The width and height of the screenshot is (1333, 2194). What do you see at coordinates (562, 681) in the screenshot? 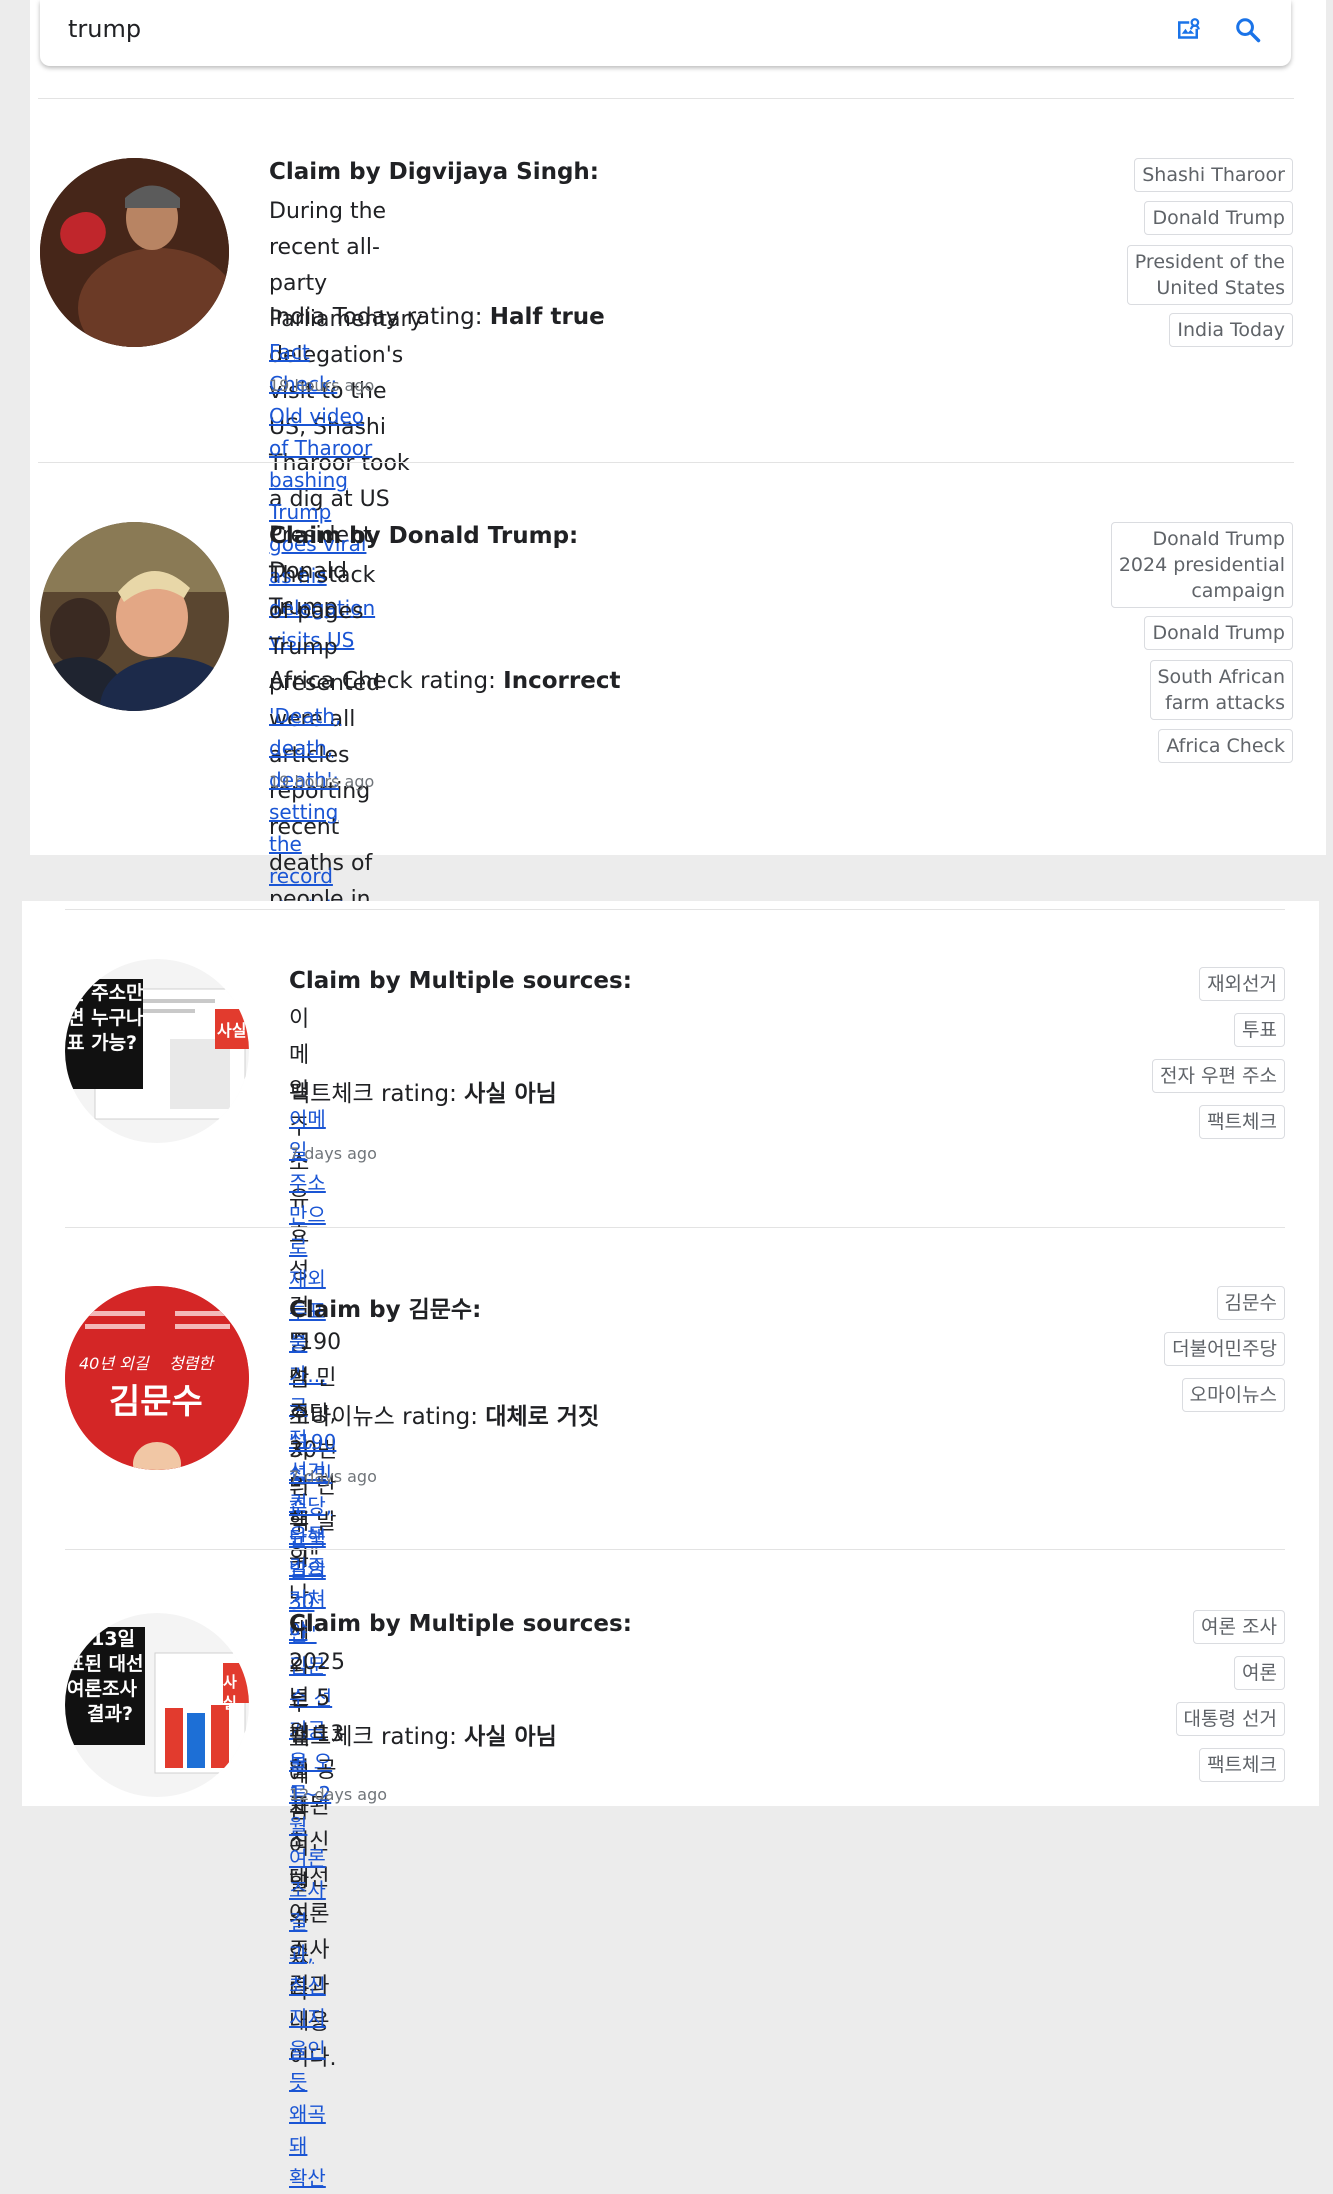
I see `rating-value: Incorrect` at bounding box center [562, 681].